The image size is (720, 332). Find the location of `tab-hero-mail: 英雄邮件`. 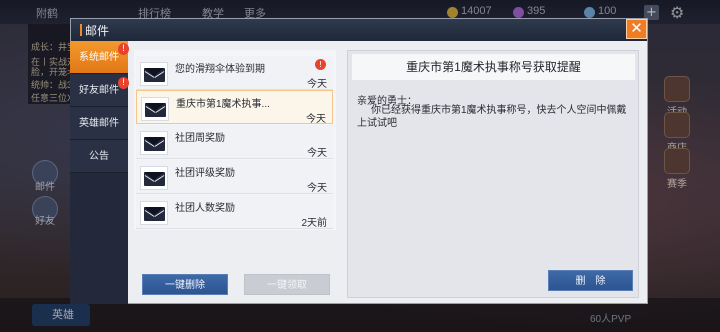

tab-hero-mail: 英雄邮件 is located at coordinates (99, 123).